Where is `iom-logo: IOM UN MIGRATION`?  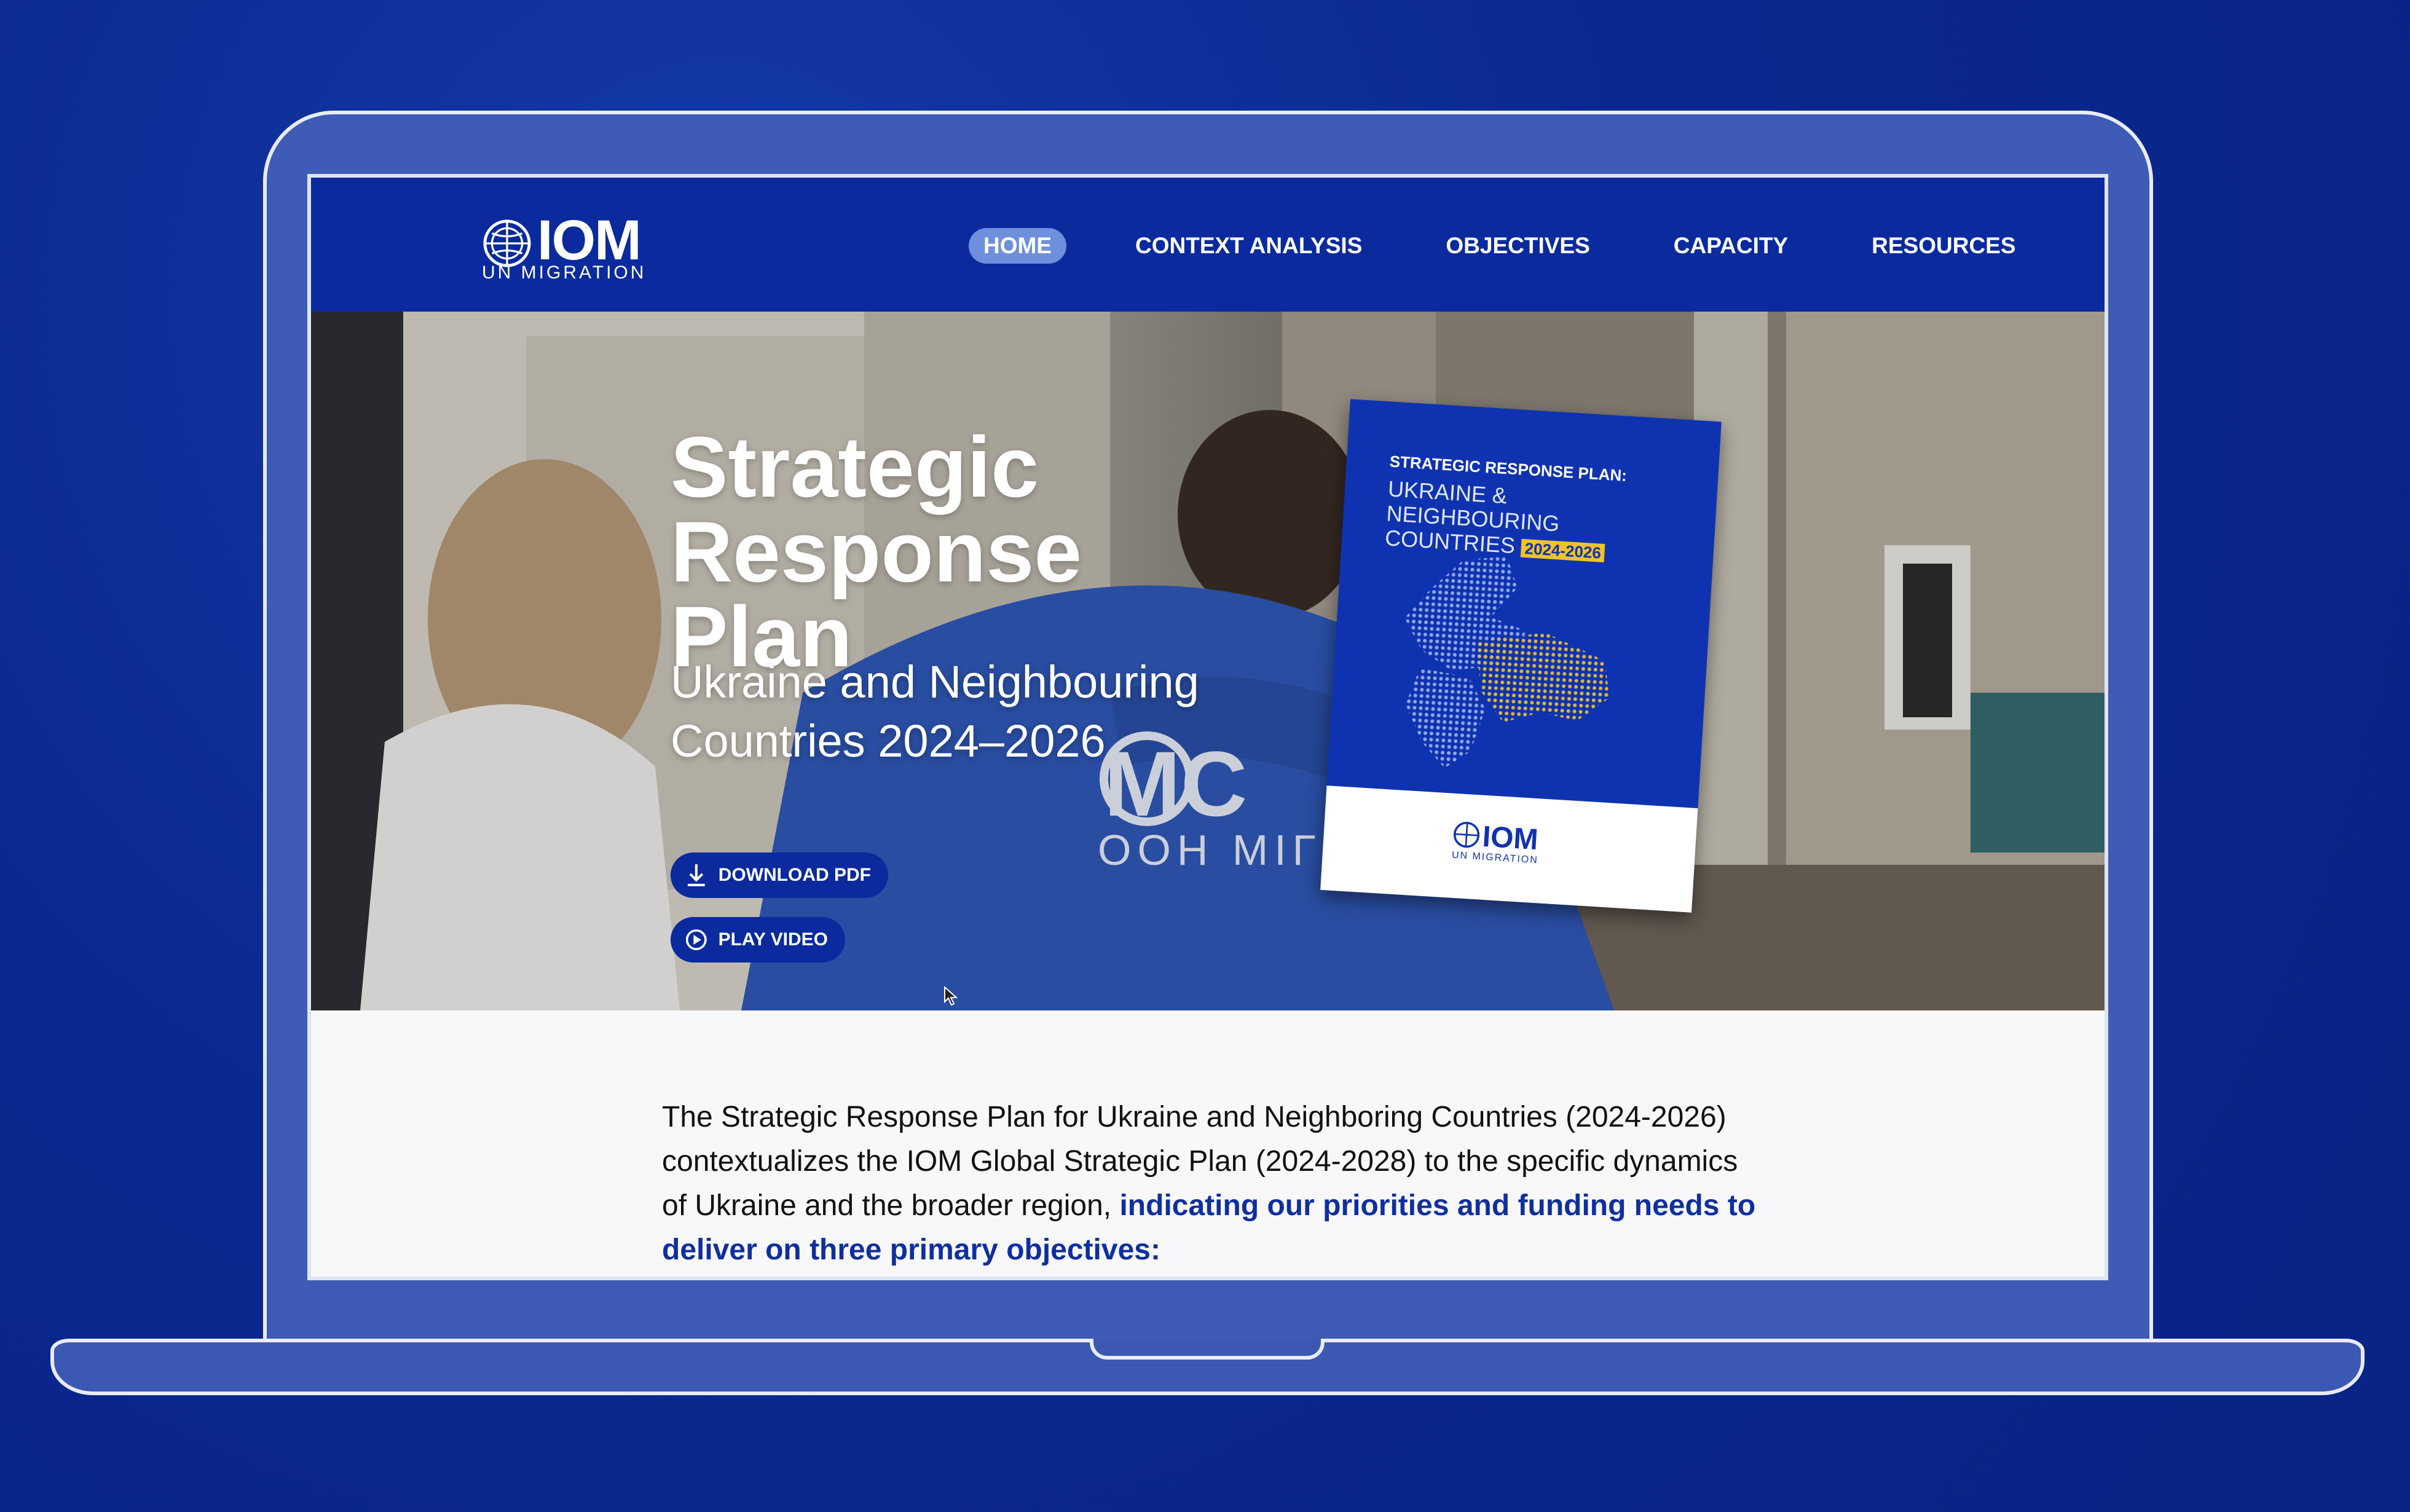
iom-logo: IOM UN MIGRATION is located at coordinates (568, 246).